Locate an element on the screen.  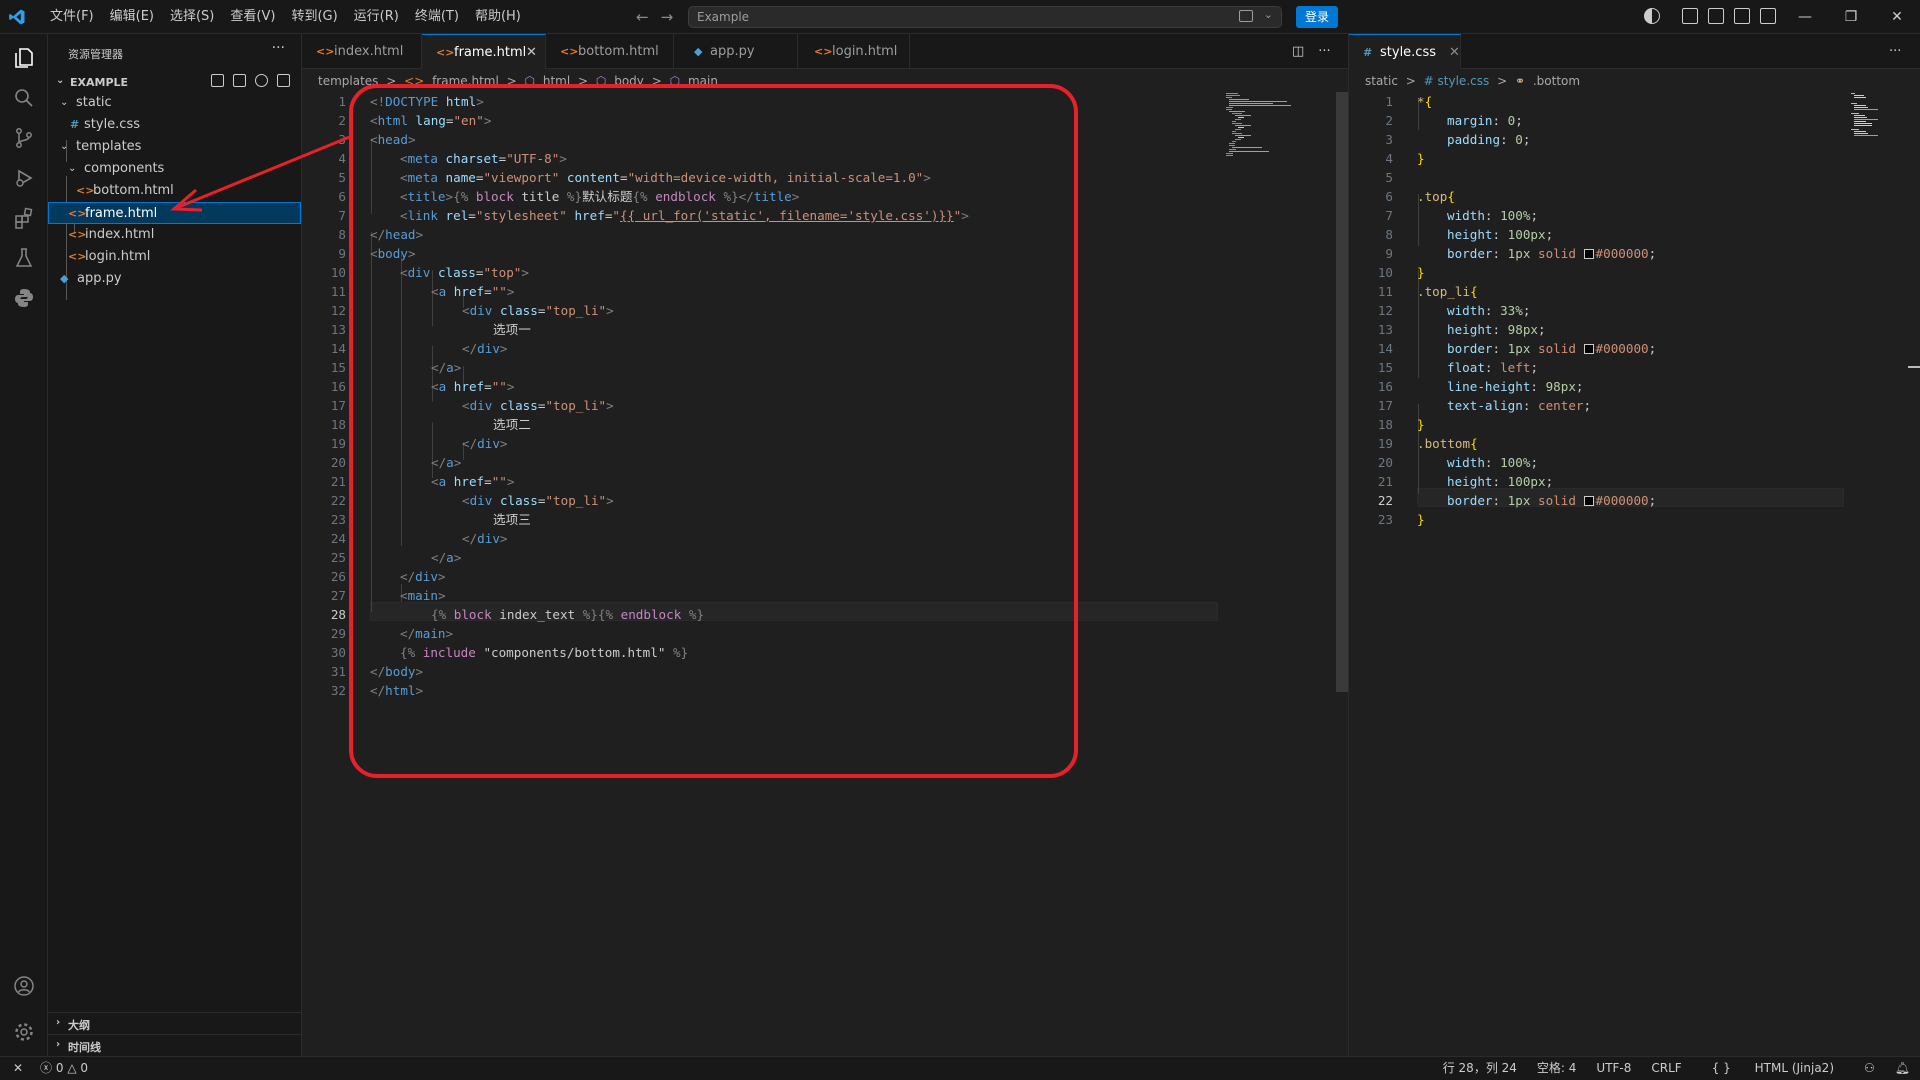
refresh-icon is located at coordinates (261, 80).